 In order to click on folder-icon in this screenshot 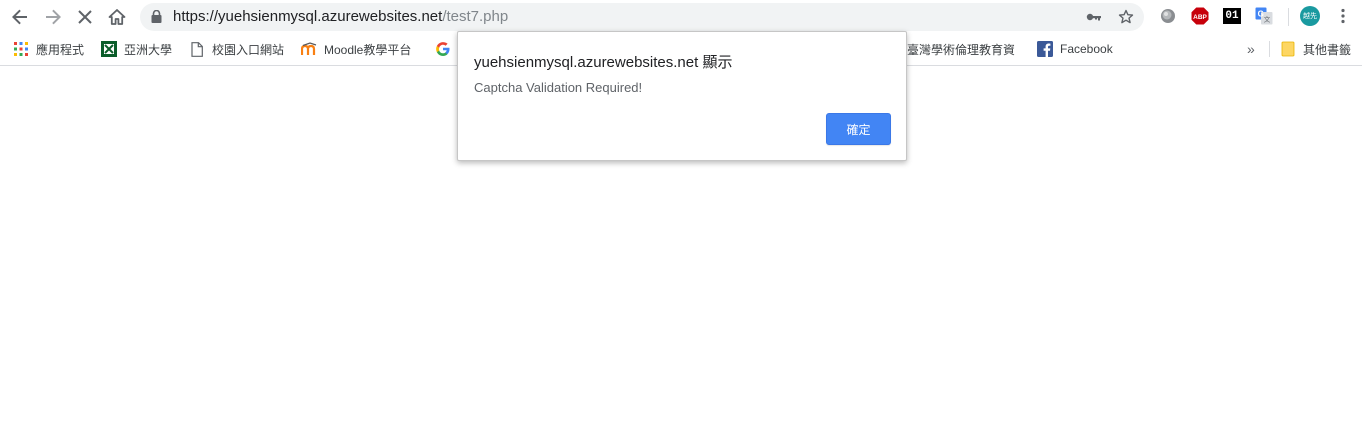, I will do `click(1288, 49)`.